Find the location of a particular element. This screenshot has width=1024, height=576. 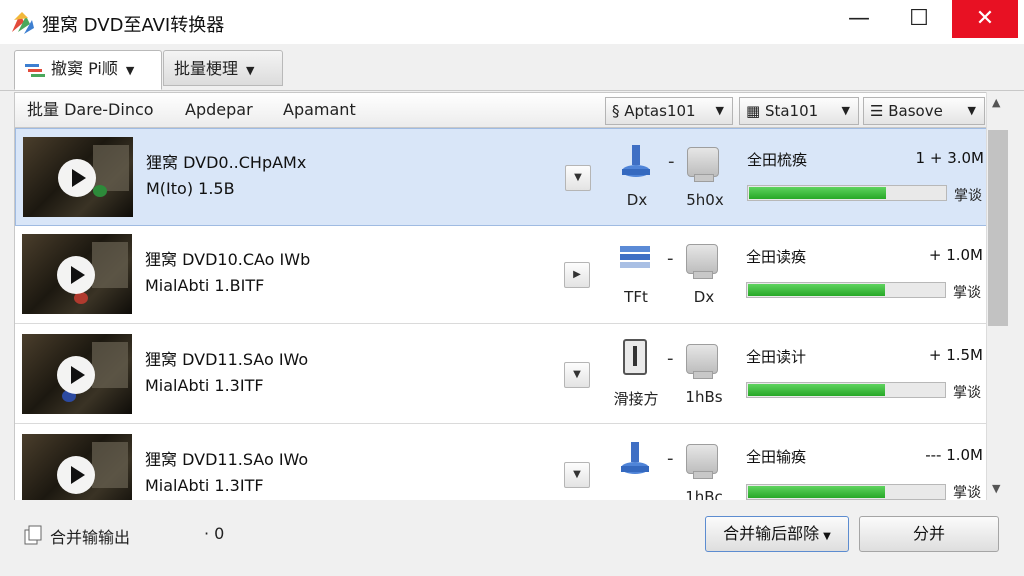

window-title: 狸窝 DVD至AVI转换器 is located at coordinates (133, 25).